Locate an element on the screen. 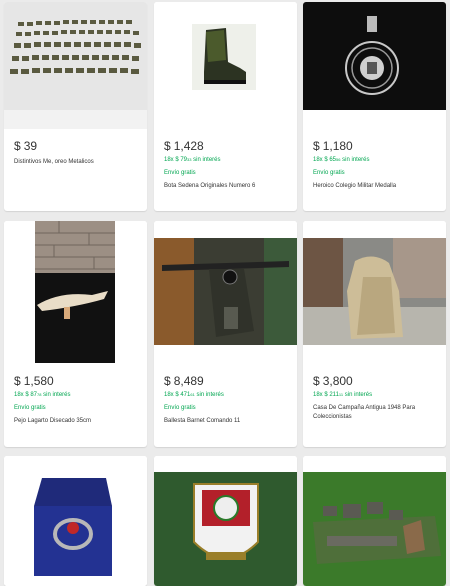 The image size is (450, 586). installments-cents: 11 is located at coordinates (341, 394).